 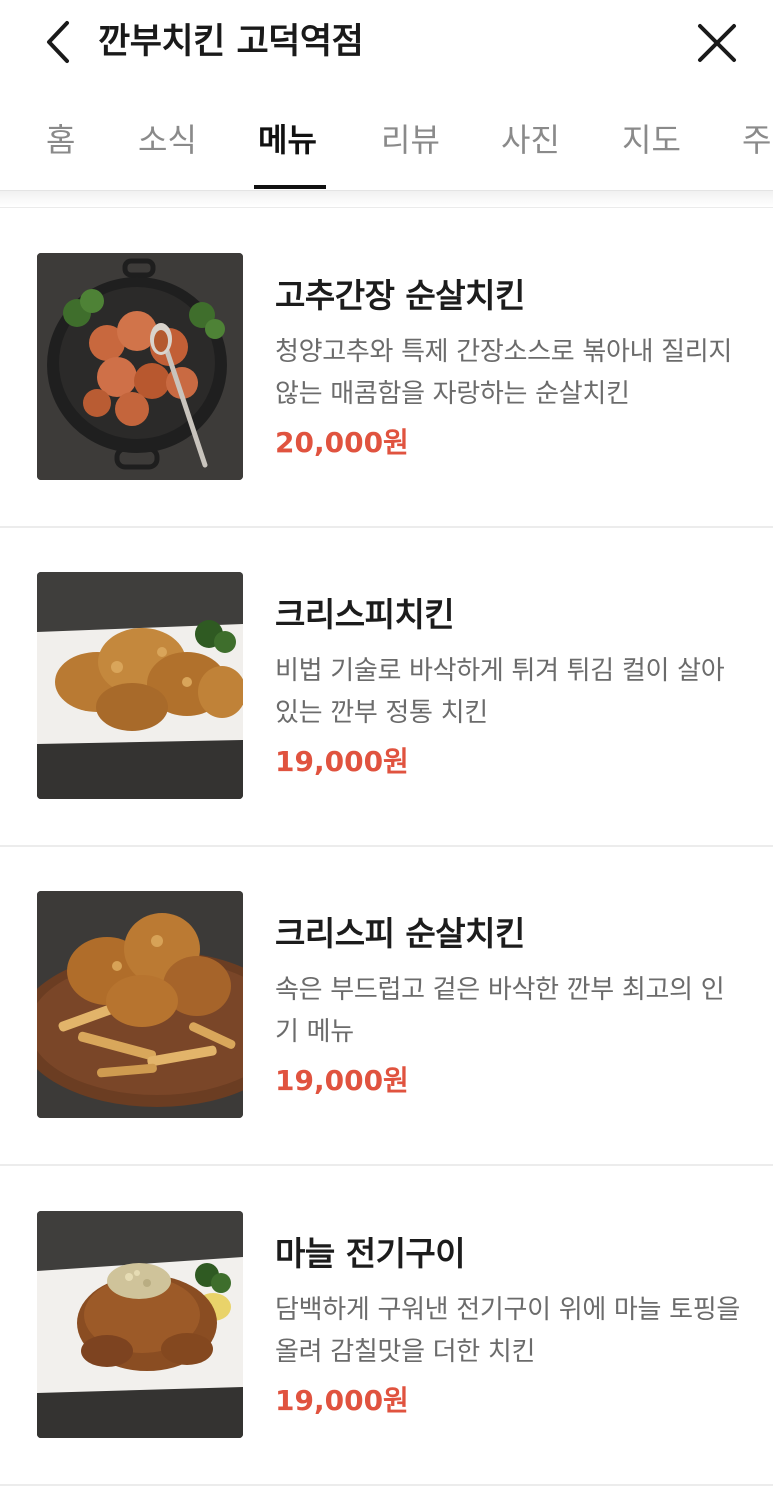 I want to click on tab-reviews: 리뷰, so click(x=410, y=140).